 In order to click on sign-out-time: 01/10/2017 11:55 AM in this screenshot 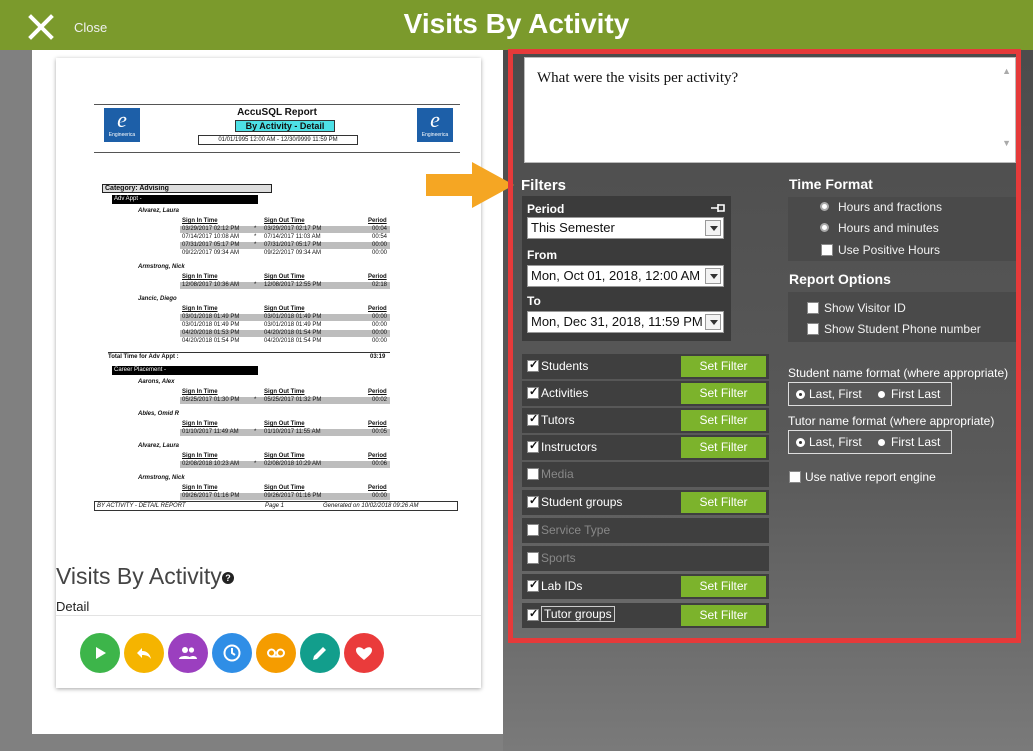, I will do `click(292, 432)`.